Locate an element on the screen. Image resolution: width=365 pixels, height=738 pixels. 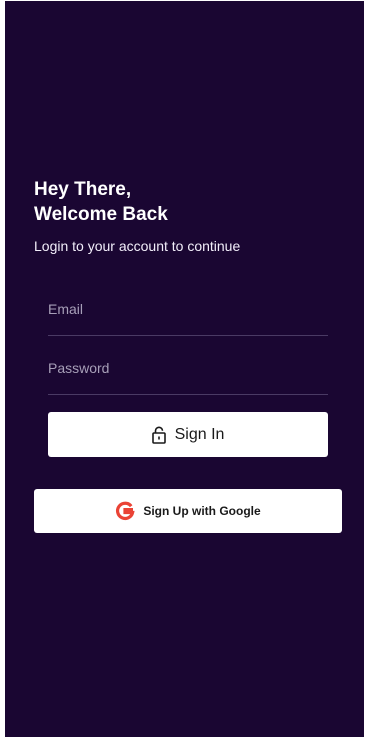
google-g-icon is located at coordinates (125, 511).